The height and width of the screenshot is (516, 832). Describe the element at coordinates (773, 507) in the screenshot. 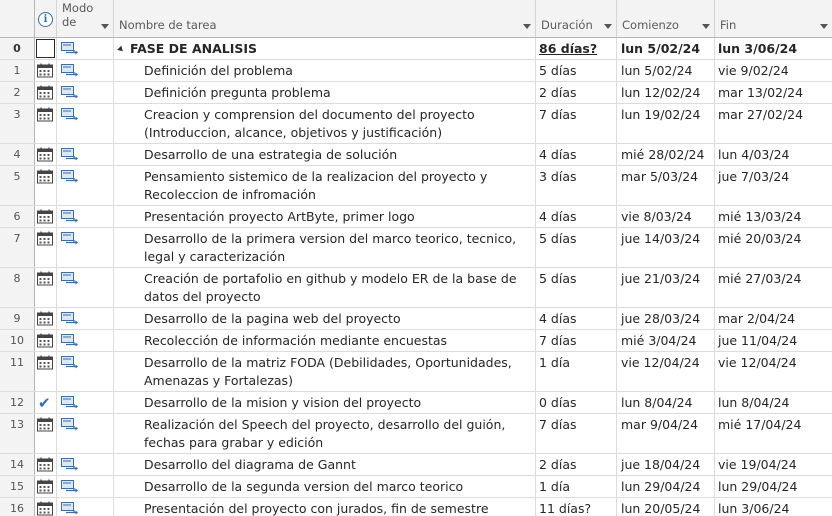

I see `end-date-cell: lun 3/06/24` at that location.